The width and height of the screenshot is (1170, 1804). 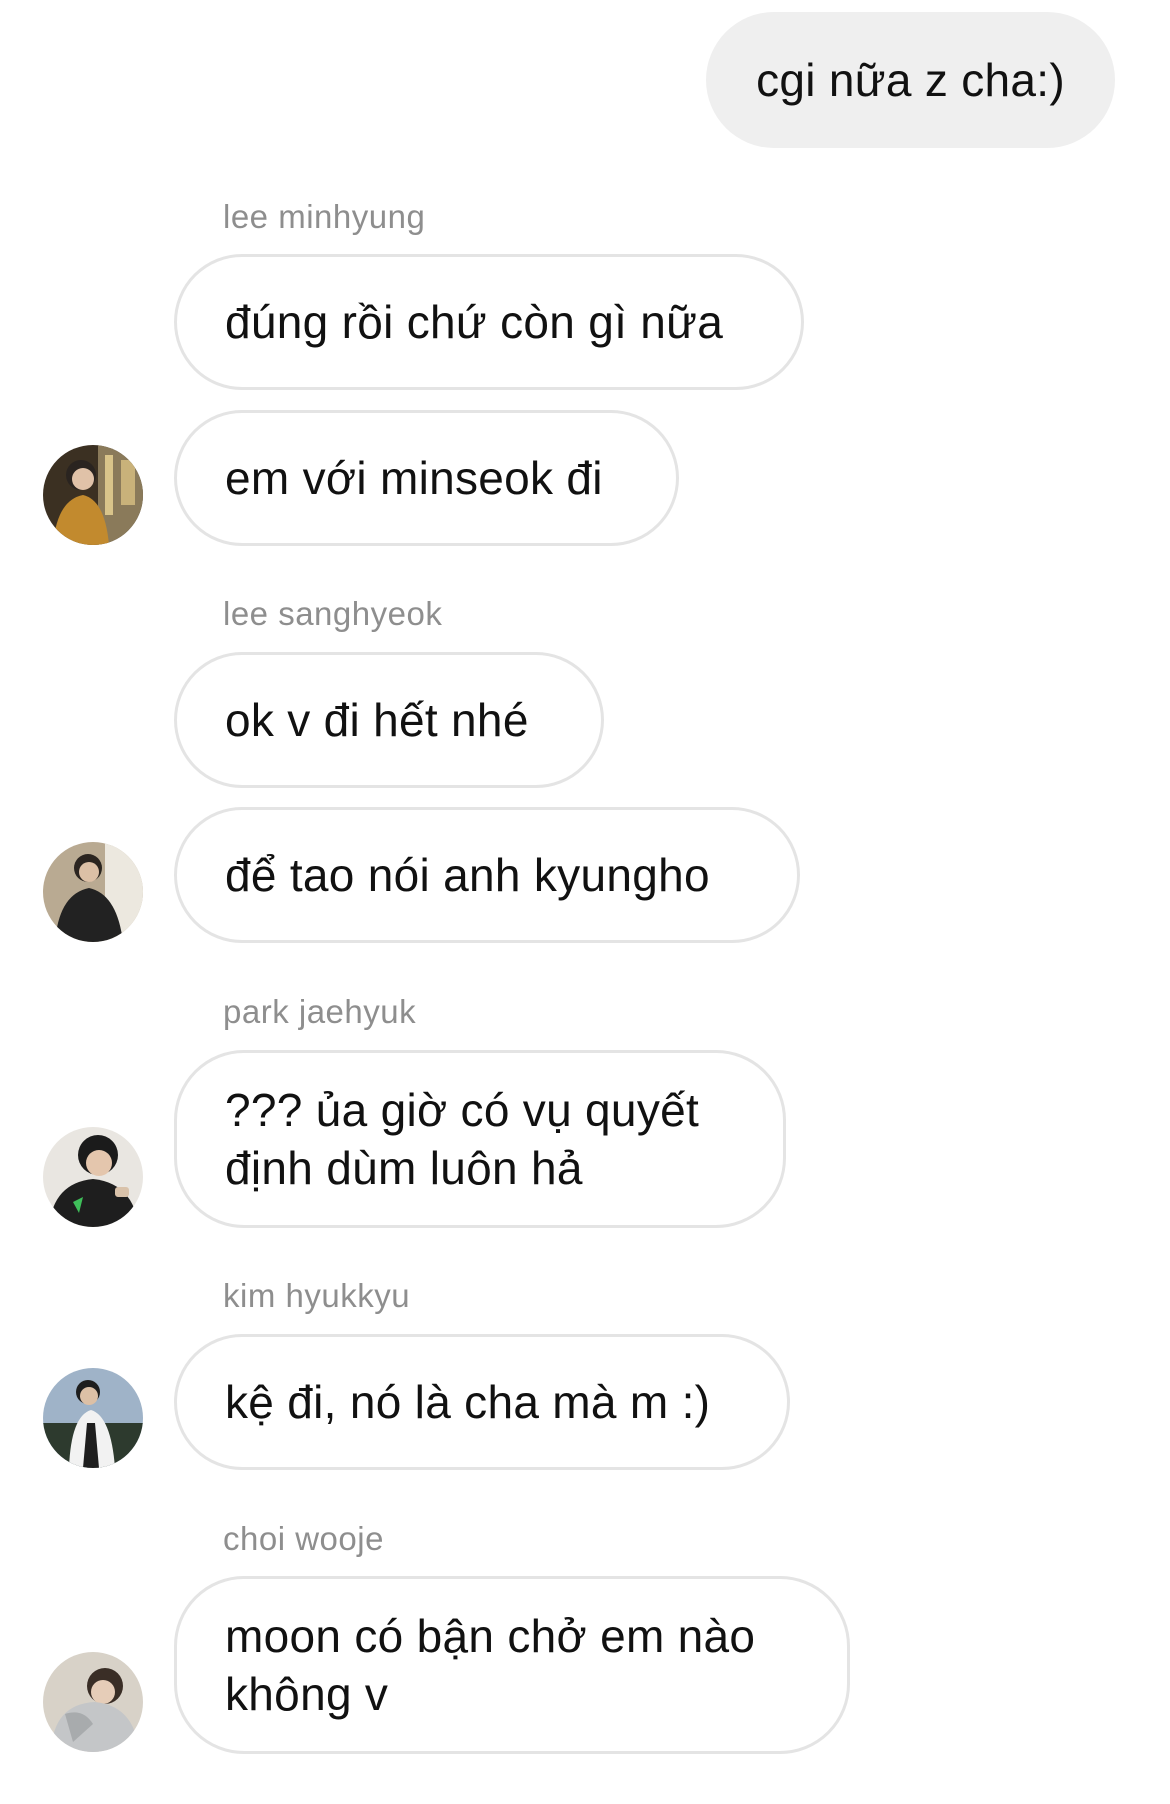 What do you see at coordinates (389, 720) in the screenshot?
I see `incoming-message-bubble: ok v đi hết nhé` at bounding box center [389, 720].